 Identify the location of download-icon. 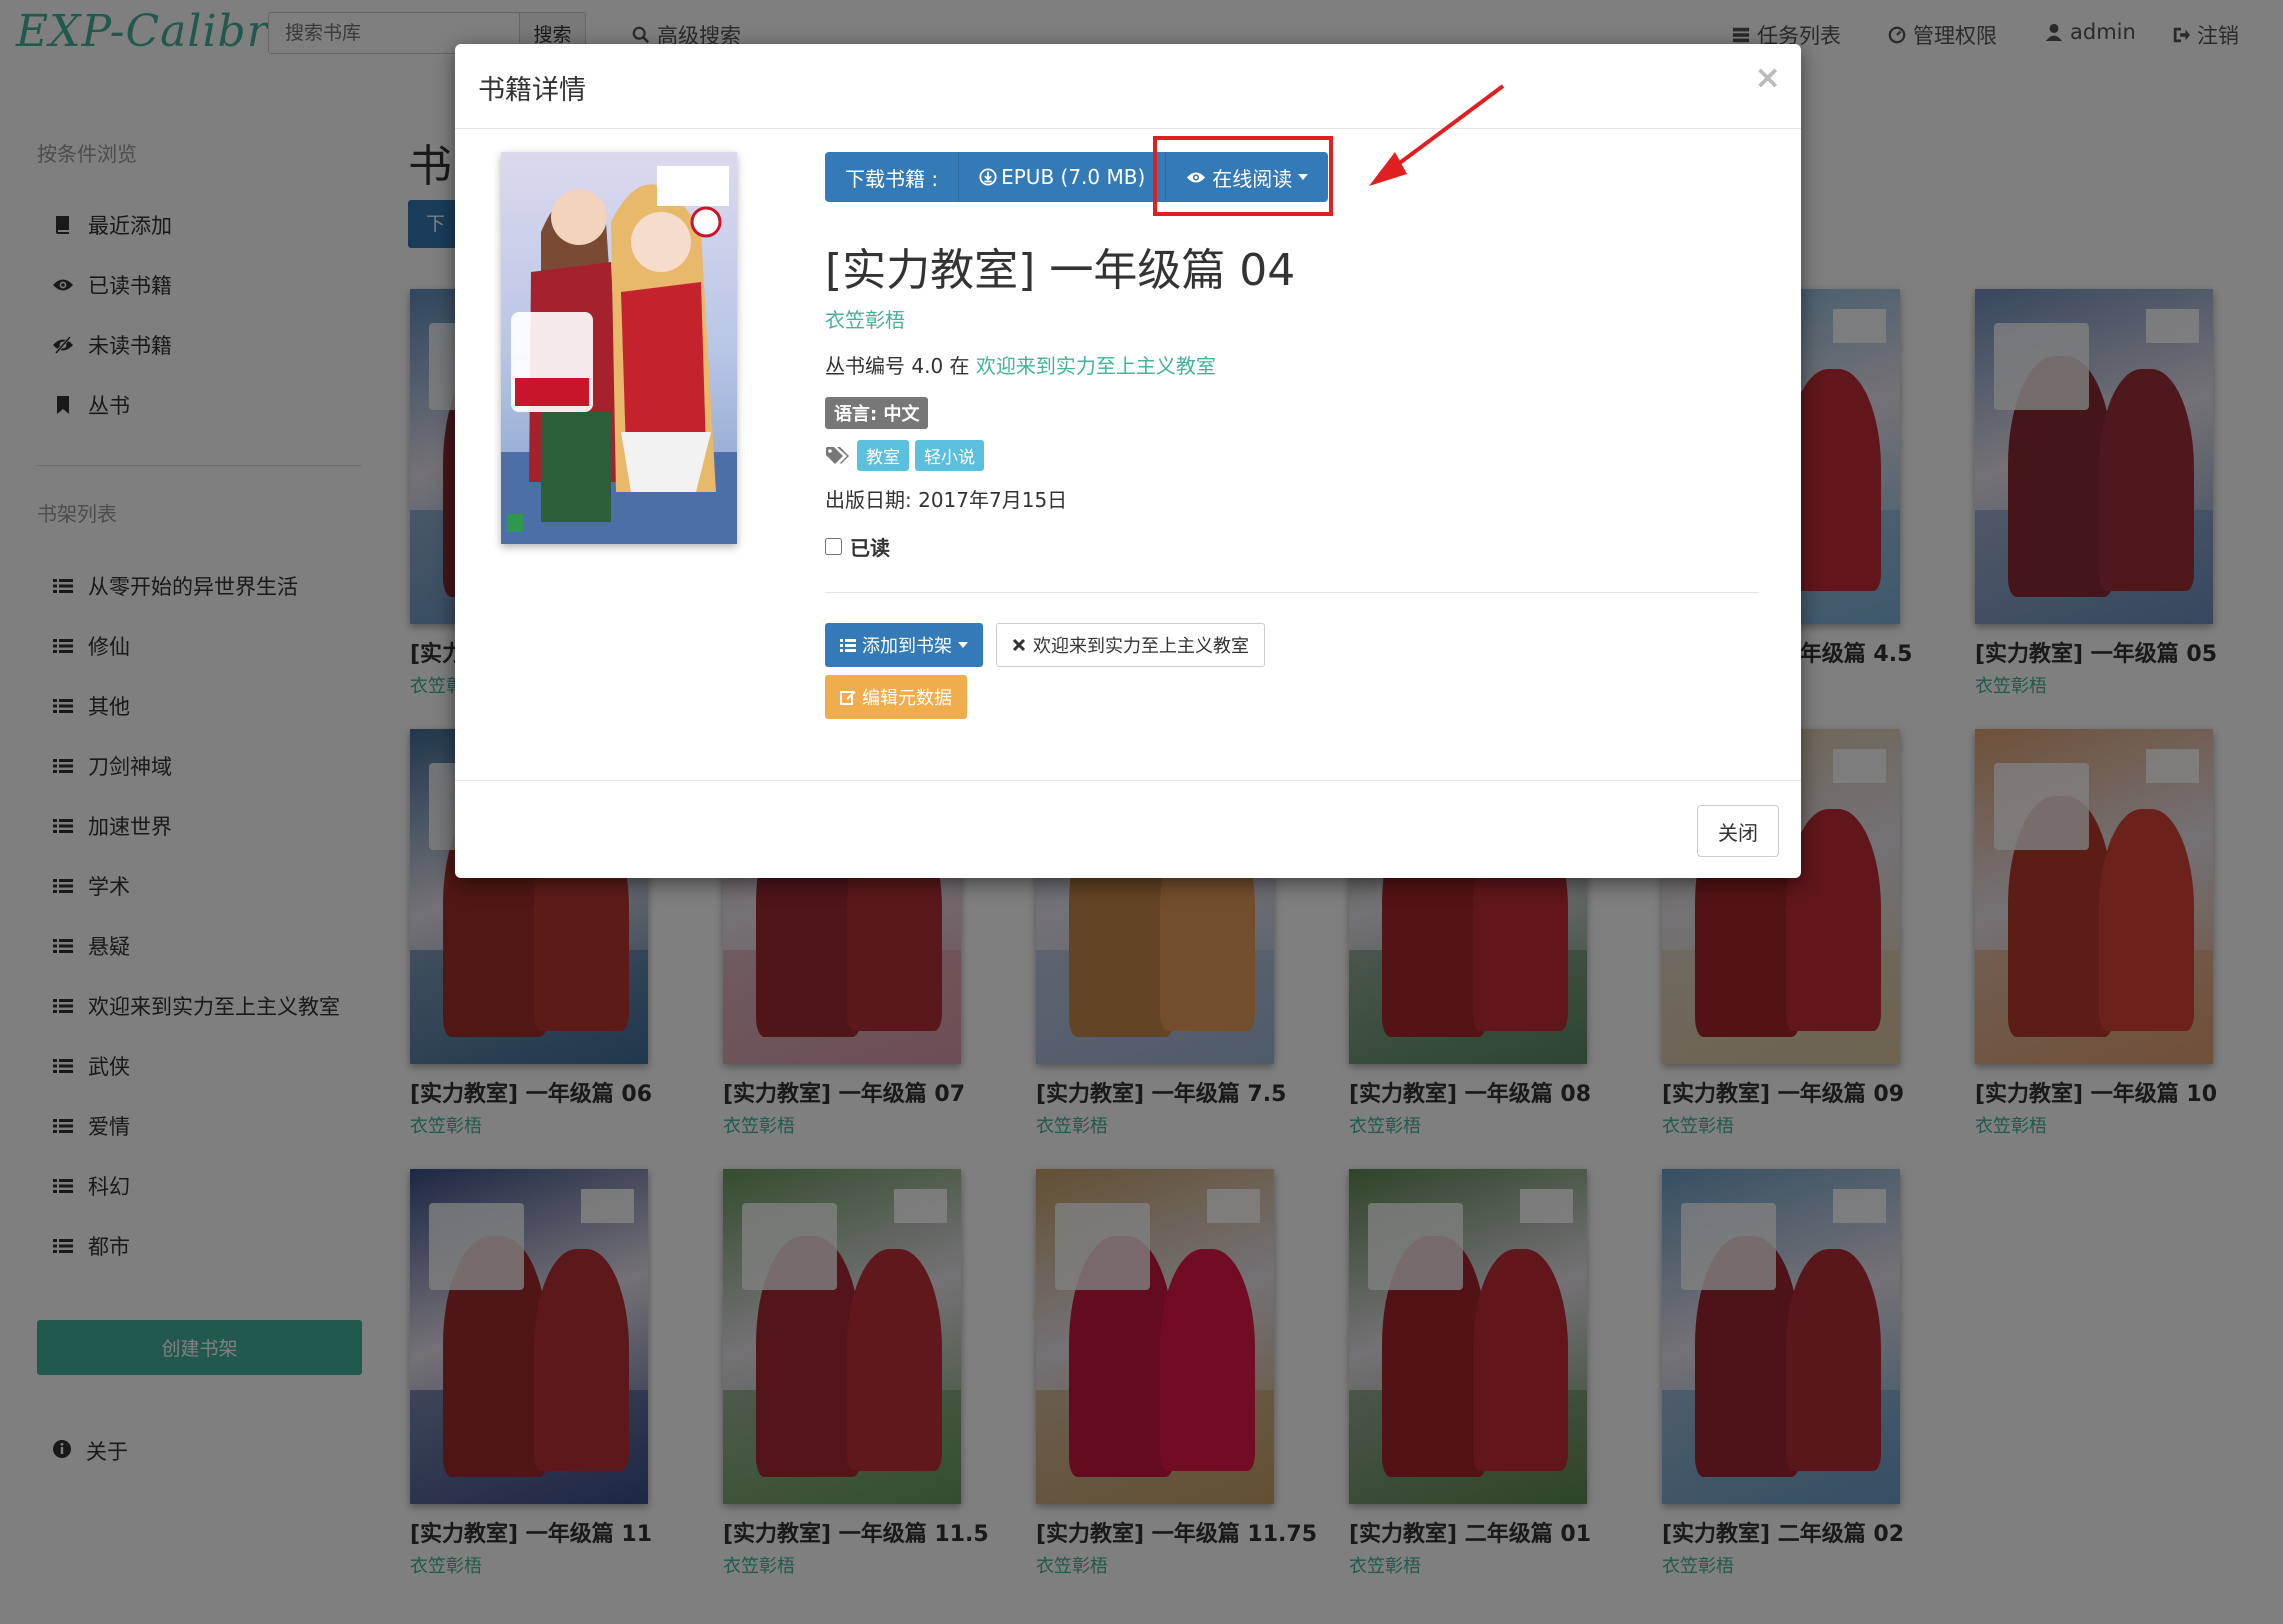
(988, 177).